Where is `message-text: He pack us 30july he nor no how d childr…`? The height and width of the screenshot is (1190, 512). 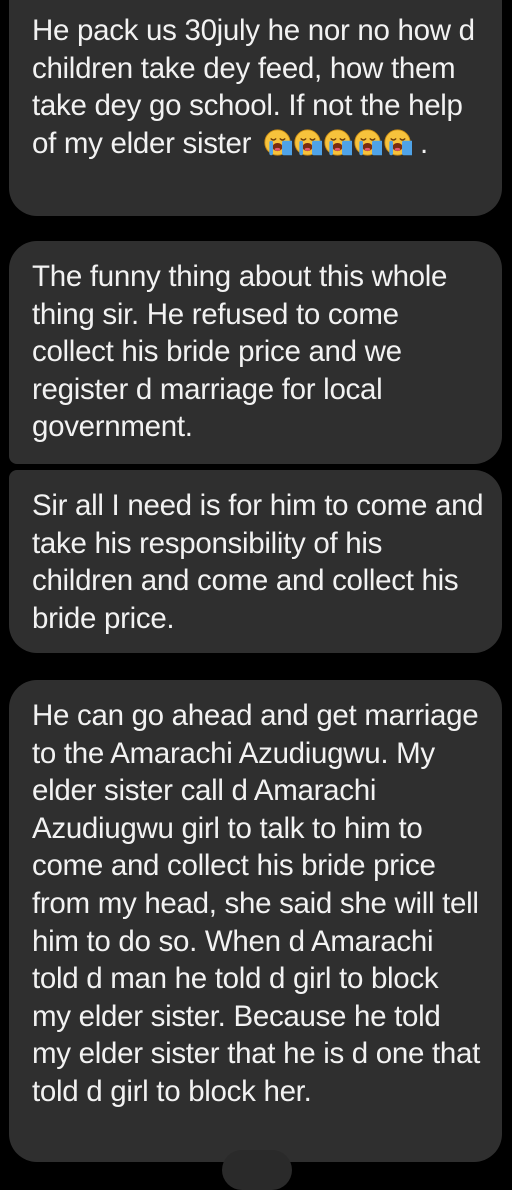
message-text: He pack us 30july he nor no how d childr… is located at coordinates (258, 87).